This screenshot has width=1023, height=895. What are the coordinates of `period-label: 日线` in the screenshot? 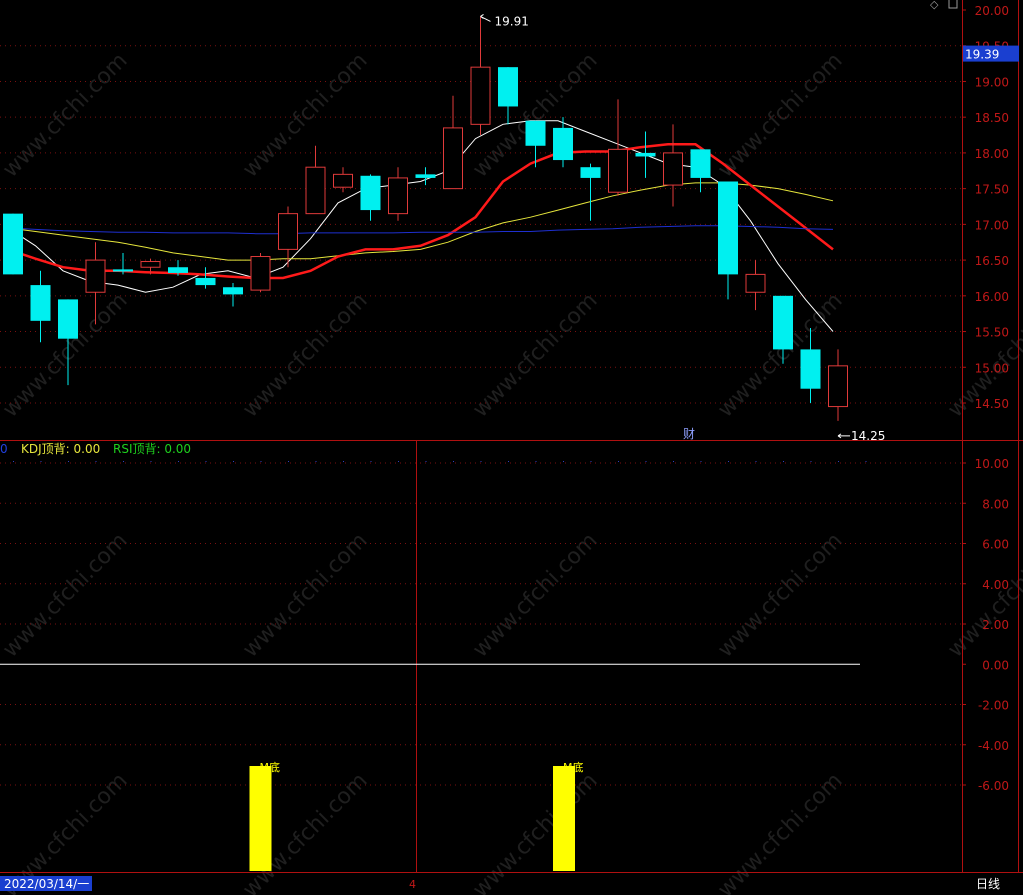 It's located at (988, 884).